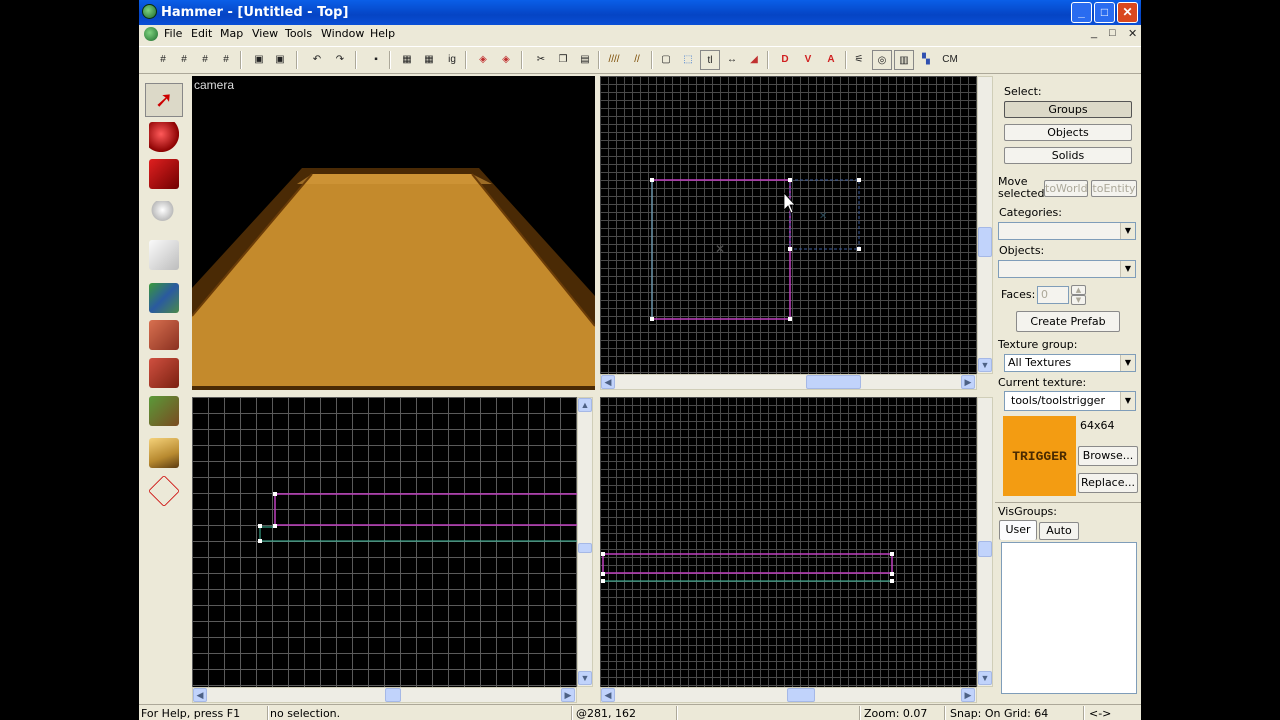 The image size is (1280, 720). What do you see at coordinates (754, 60) in the screenshot?
I see `flip-vertical-icon: ◢` at bounding box center [754, 60].